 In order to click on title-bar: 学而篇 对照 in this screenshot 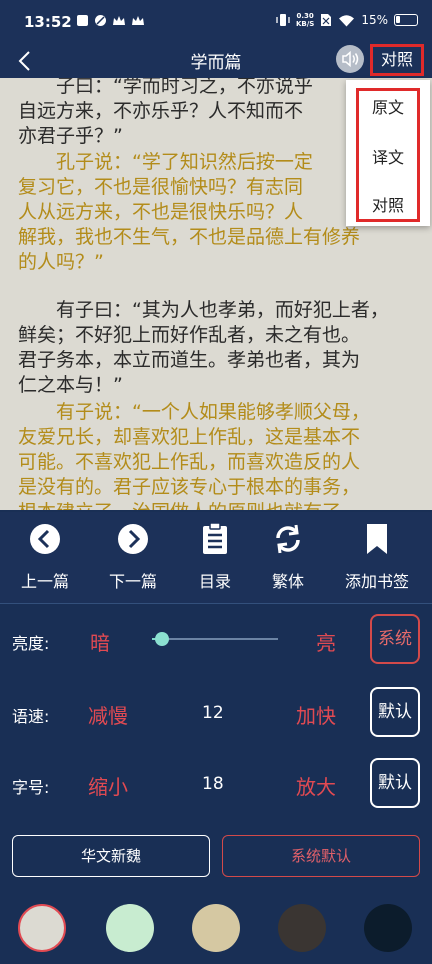, I will do `click(216, 61)`.